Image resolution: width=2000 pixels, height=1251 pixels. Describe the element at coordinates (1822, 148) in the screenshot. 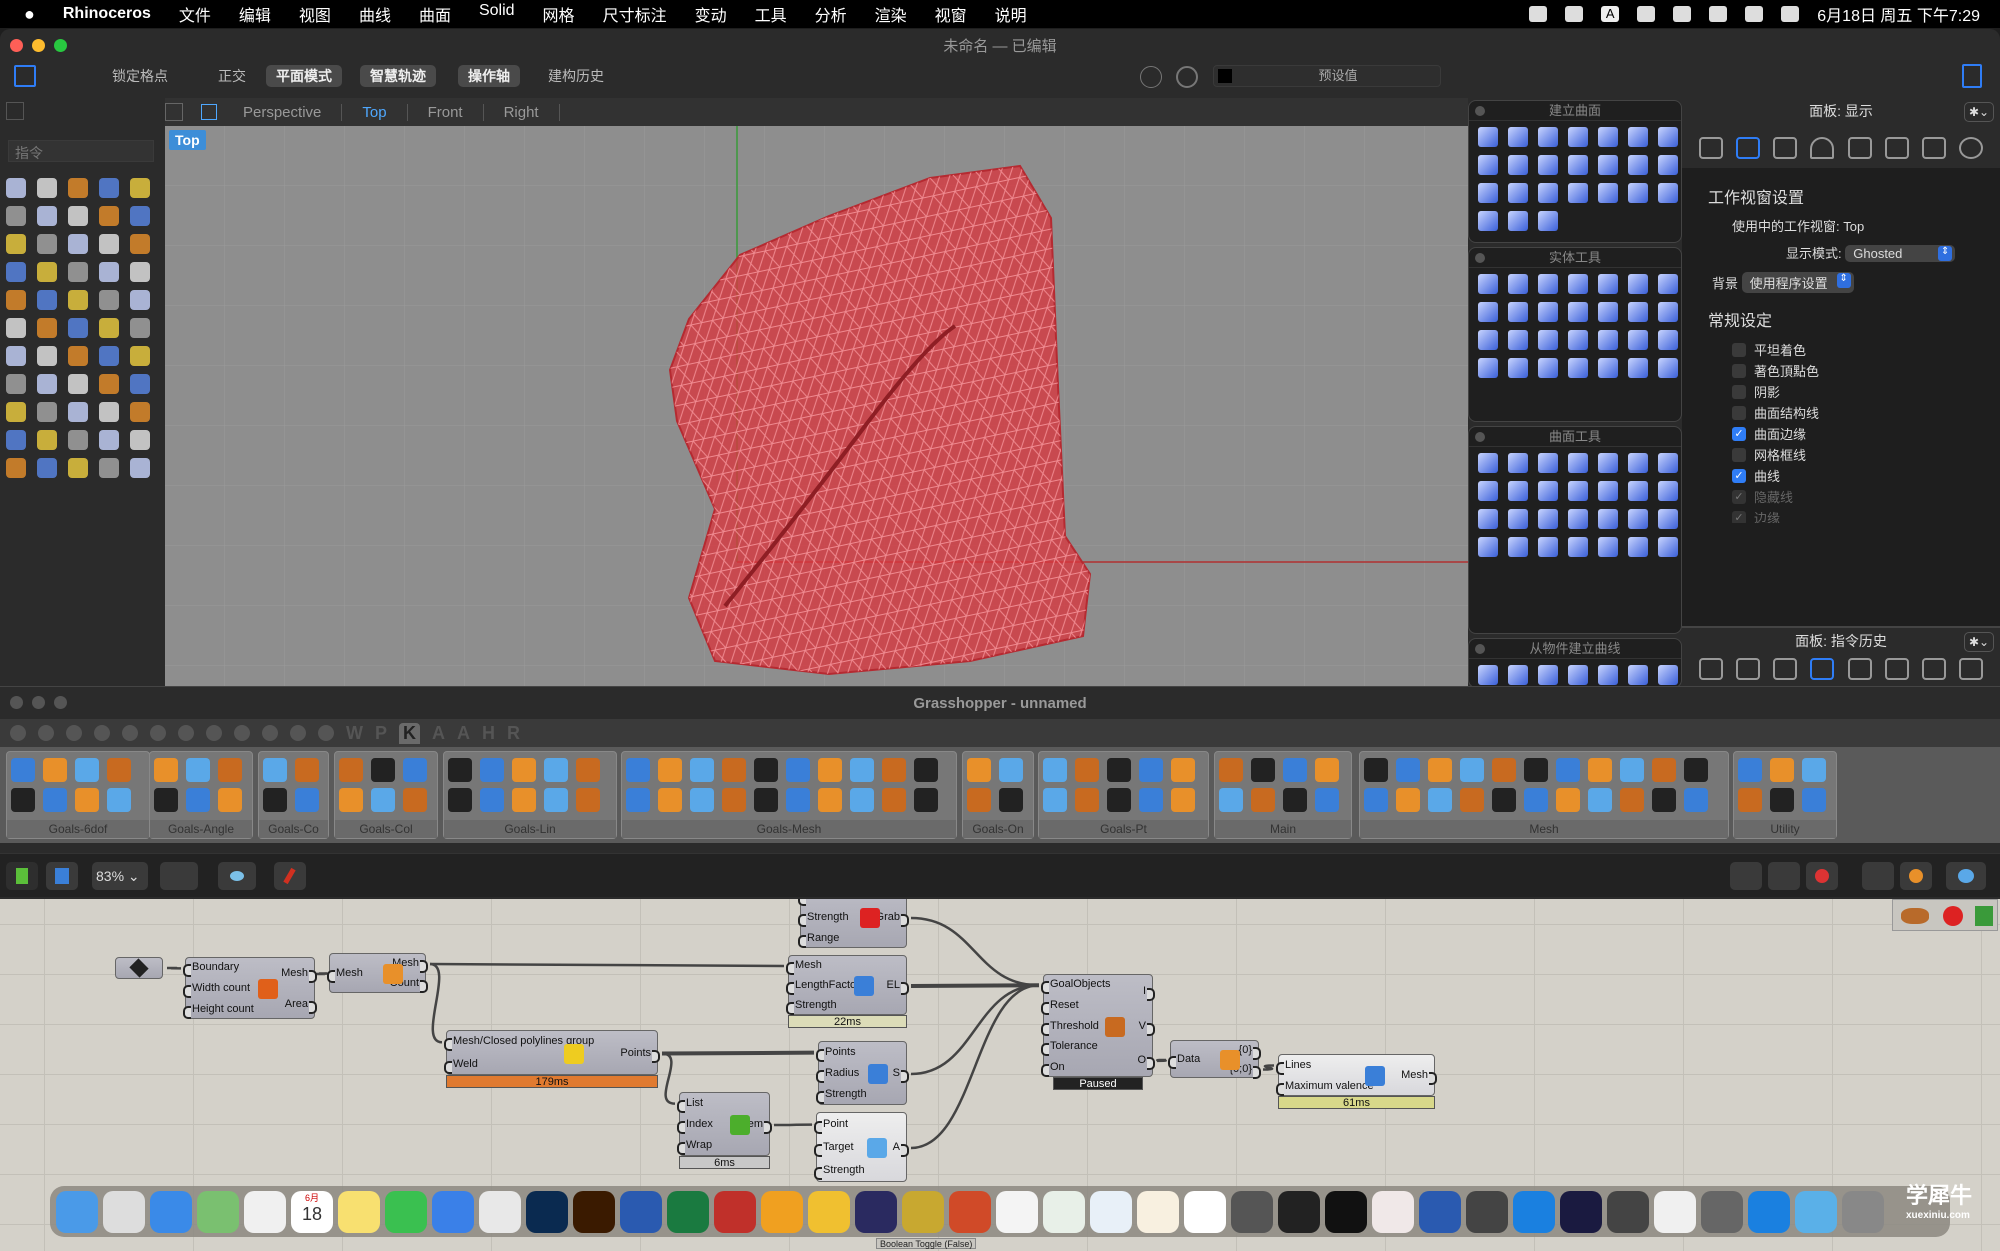

I see `environment-icon` at that location.